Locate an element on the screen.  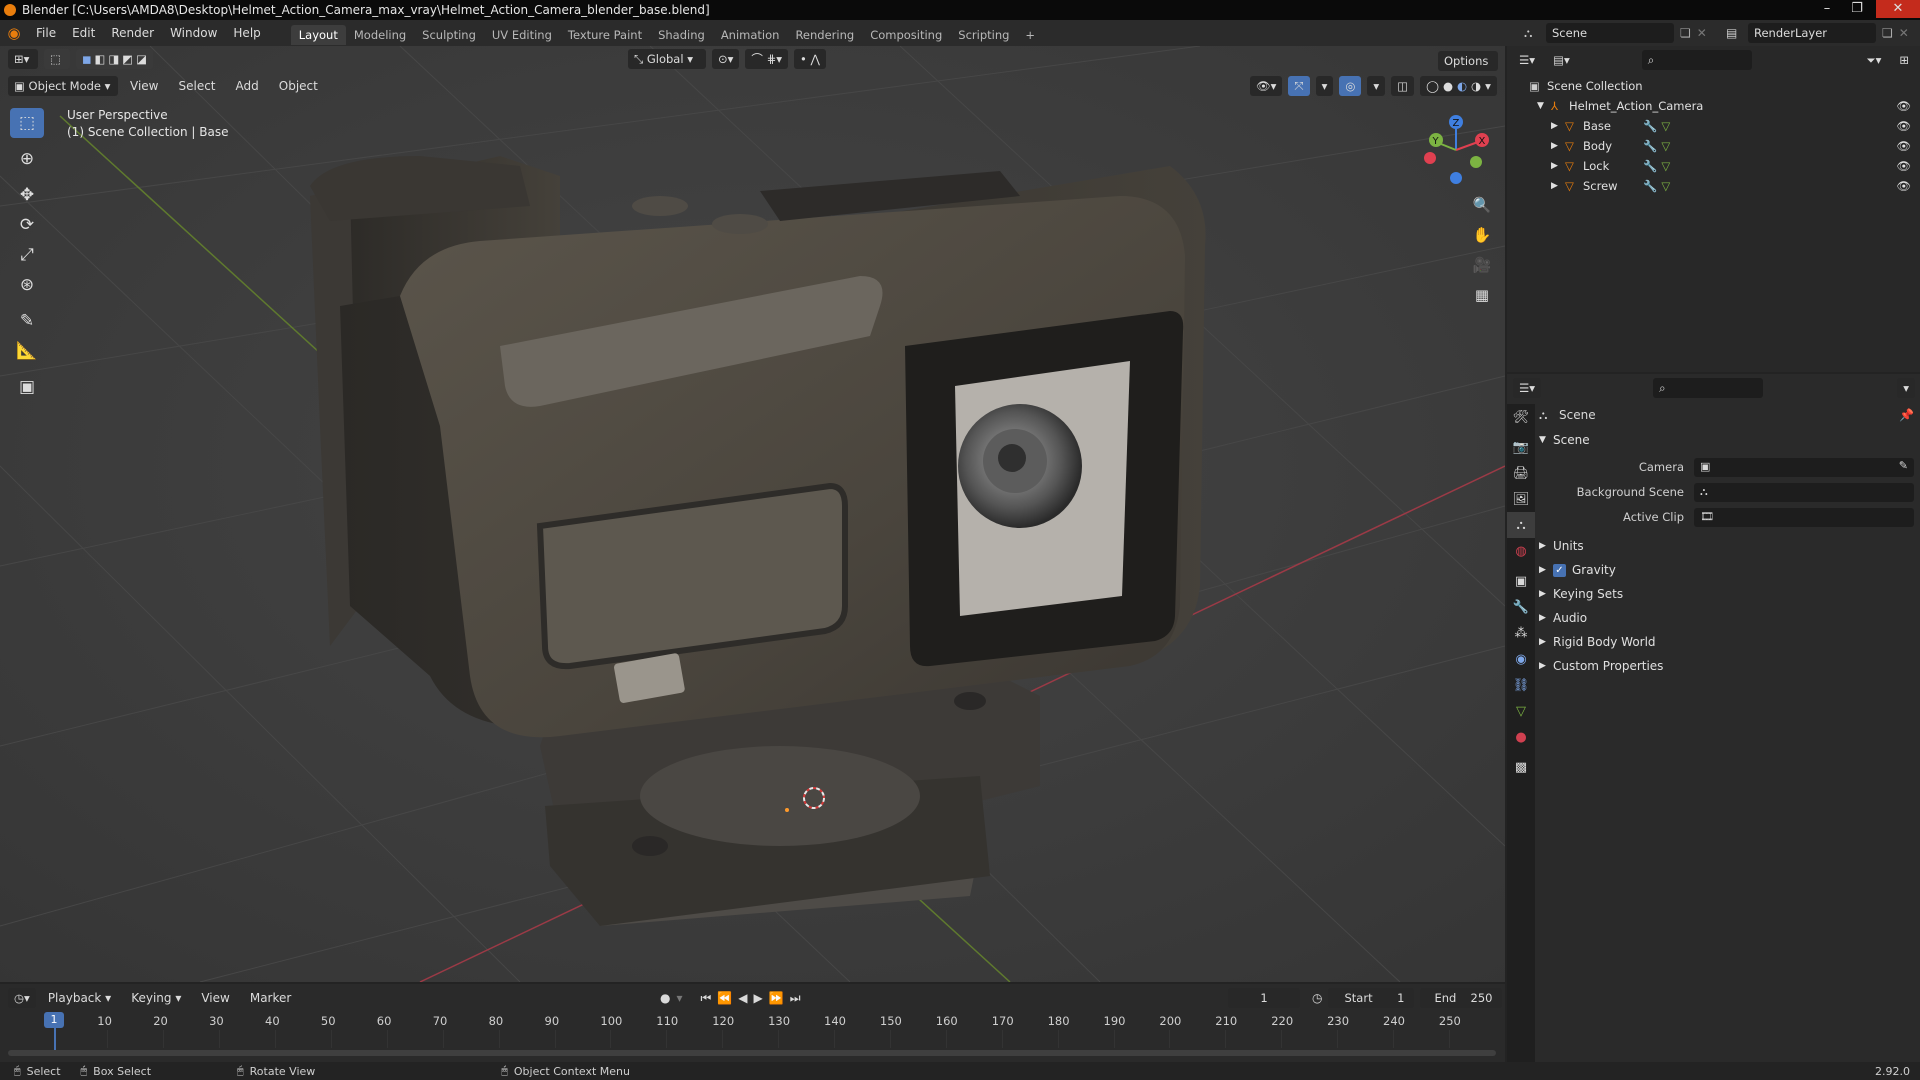
viewport-menu-select: Select is located at coordinates (196, 86).